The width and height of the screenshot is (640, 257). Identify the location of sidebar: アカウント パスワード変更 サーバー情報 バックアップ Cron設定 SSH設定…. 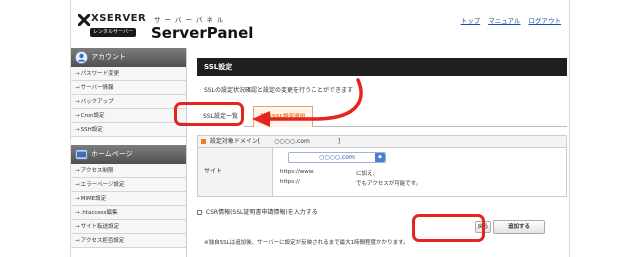
(129, 152).